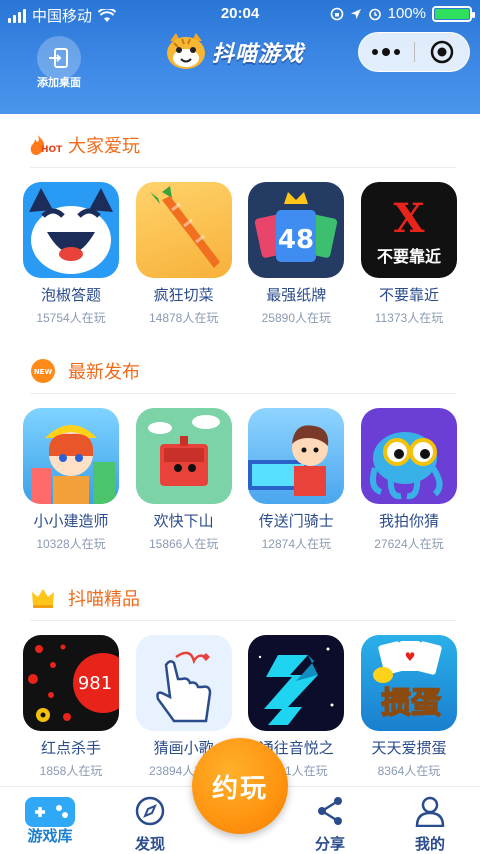  I want to click on new-badge-icon: NEW, so click(47, 371).